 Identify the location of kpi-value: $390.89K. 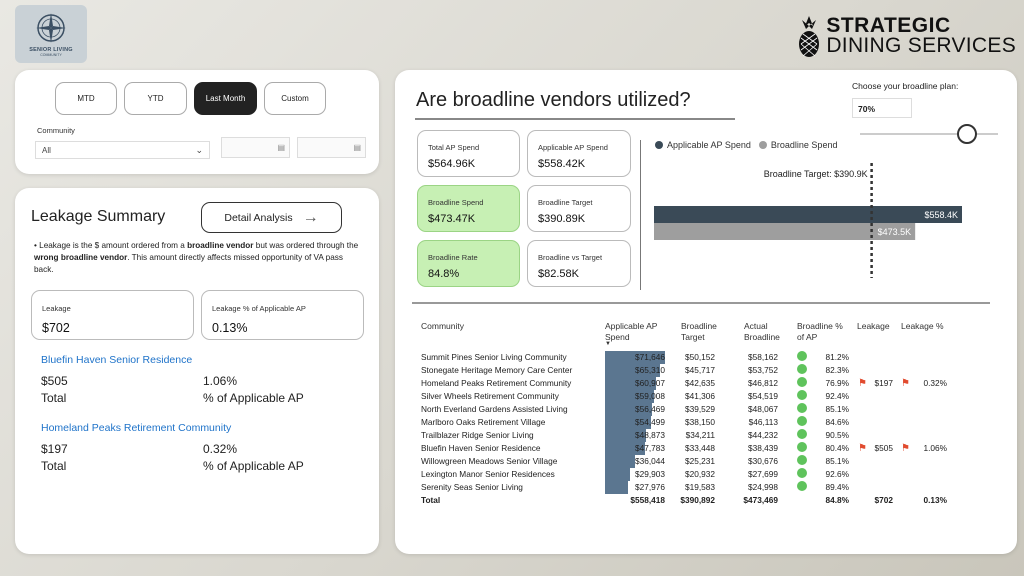
(562, 219).